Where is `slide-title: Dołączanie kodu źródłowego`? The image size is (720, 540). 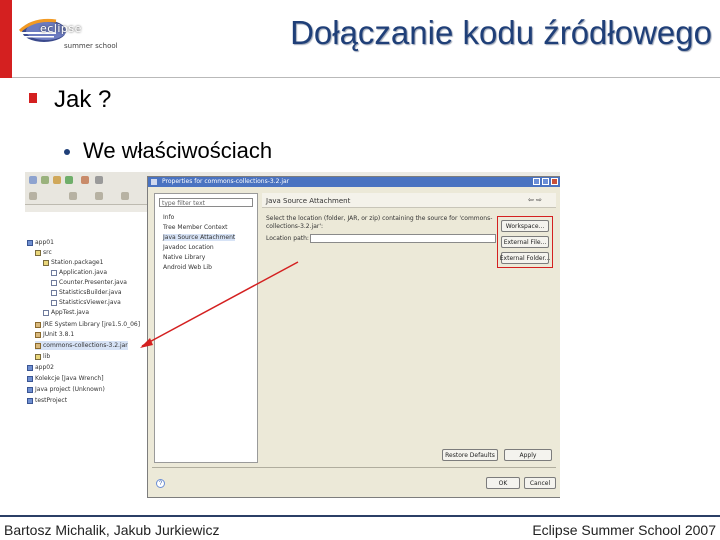
slide-title: Dołączanie kodu źródłowego is located at coordinates (501, 32).